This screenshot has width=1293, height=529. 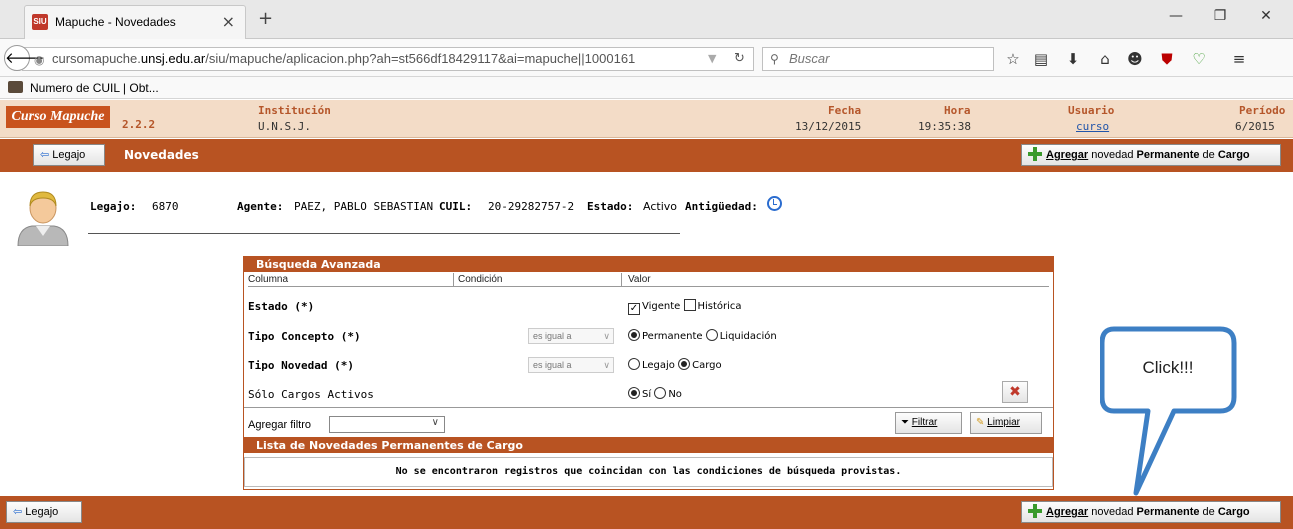 I want to click on add-middle-2-footer: de, so click(x=1208, y=512).